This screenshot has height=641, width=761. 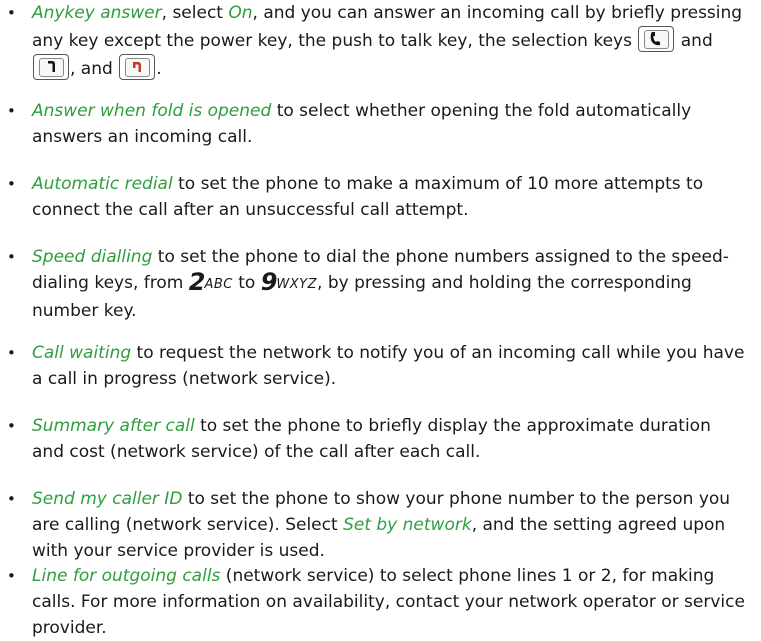 I want to click on setting-term: Call waiting, so click(x=82, y=353).